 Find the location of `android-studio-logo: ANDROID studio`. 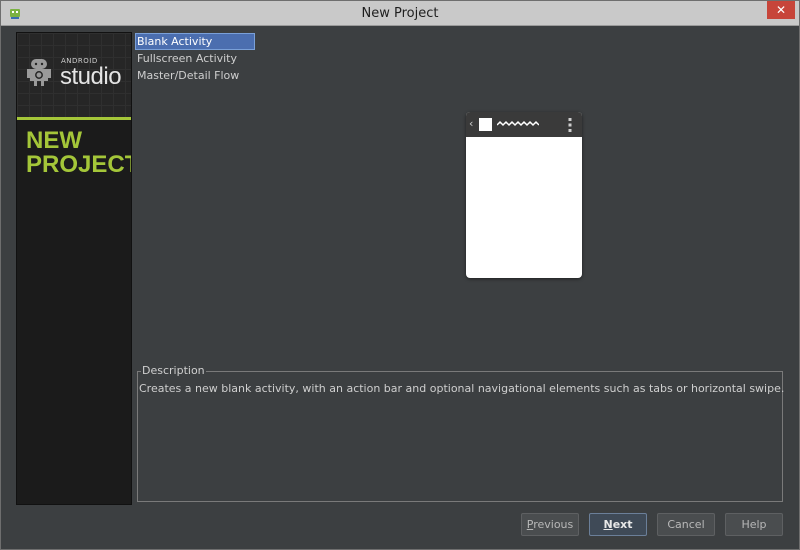

android-studio-logo: ANDROID studio is located at coordinates (74, 75).